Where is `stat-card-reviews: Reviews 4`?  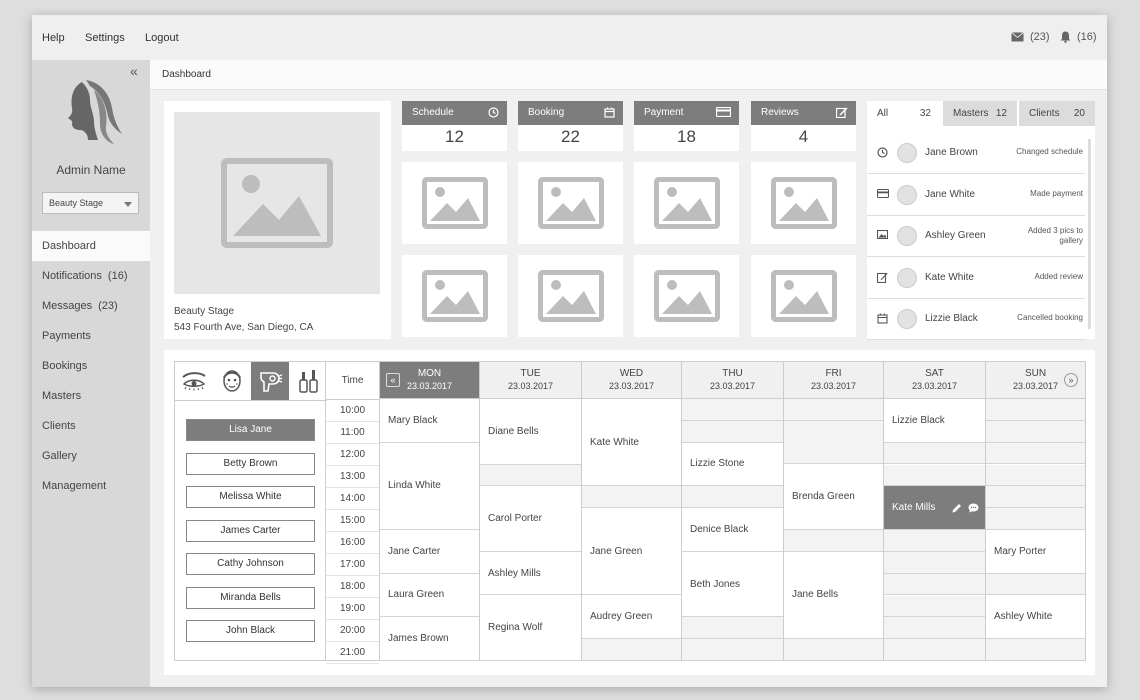 stat-card-reviews: Reviews 4 is located at coordinates (803, 126).